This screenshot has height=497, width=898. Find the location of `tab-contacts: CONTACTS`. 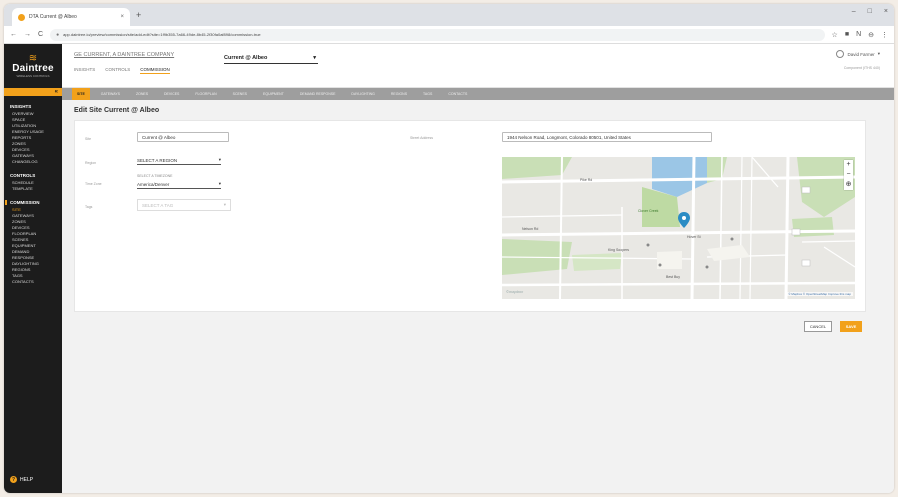

tab-contacts: CONTACTS is located at coordinates (457, 94).